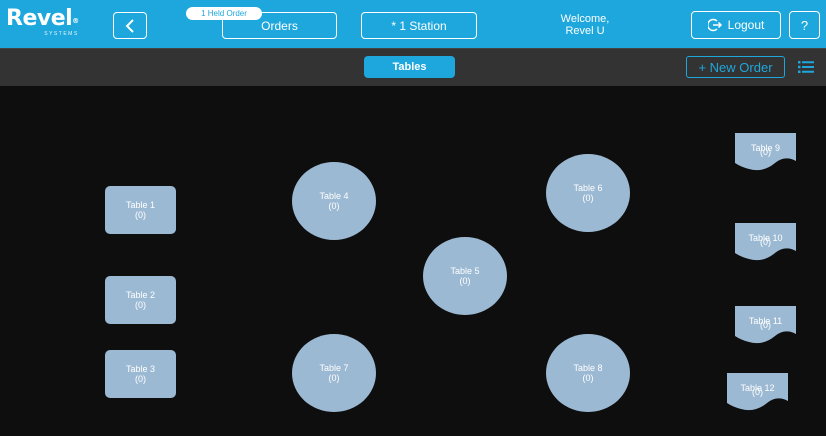 This screenshot has height=436, width=826. I want to click on welcome-line: Welcome,, so click(585, 19).